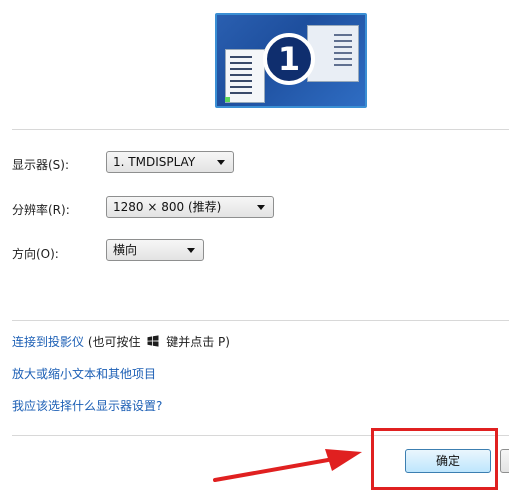  Describe the element at coordinates (114, 342) in the screenshot. I see `projector-hint-before: (也可按住` at that location.